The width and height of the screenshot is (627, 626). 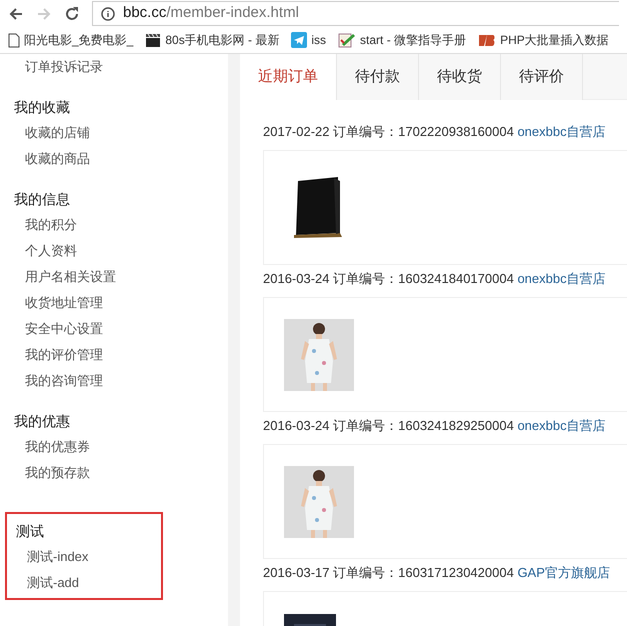 What do you see at coordinates (318, 40) in the screenshot?
I see `bookmark-link: iss` at bounding box center [318, 40].